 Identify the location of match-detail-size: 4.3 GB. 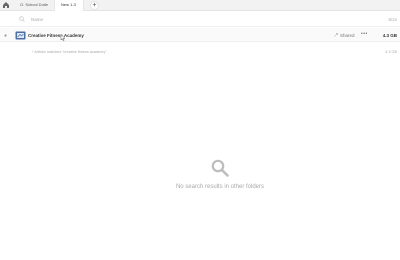
(391, 52).